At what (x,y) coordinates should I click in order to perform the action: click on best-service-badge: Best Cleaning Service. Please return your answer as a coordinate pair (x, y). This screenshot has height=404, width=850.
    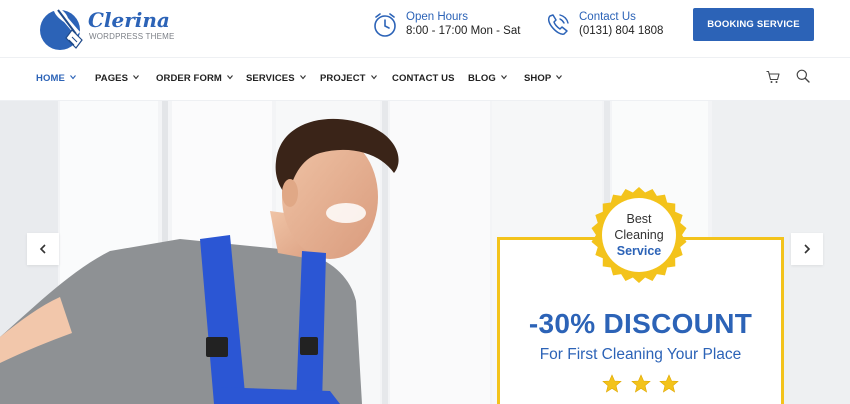
    Looking at the image, I should click on (639, 235).